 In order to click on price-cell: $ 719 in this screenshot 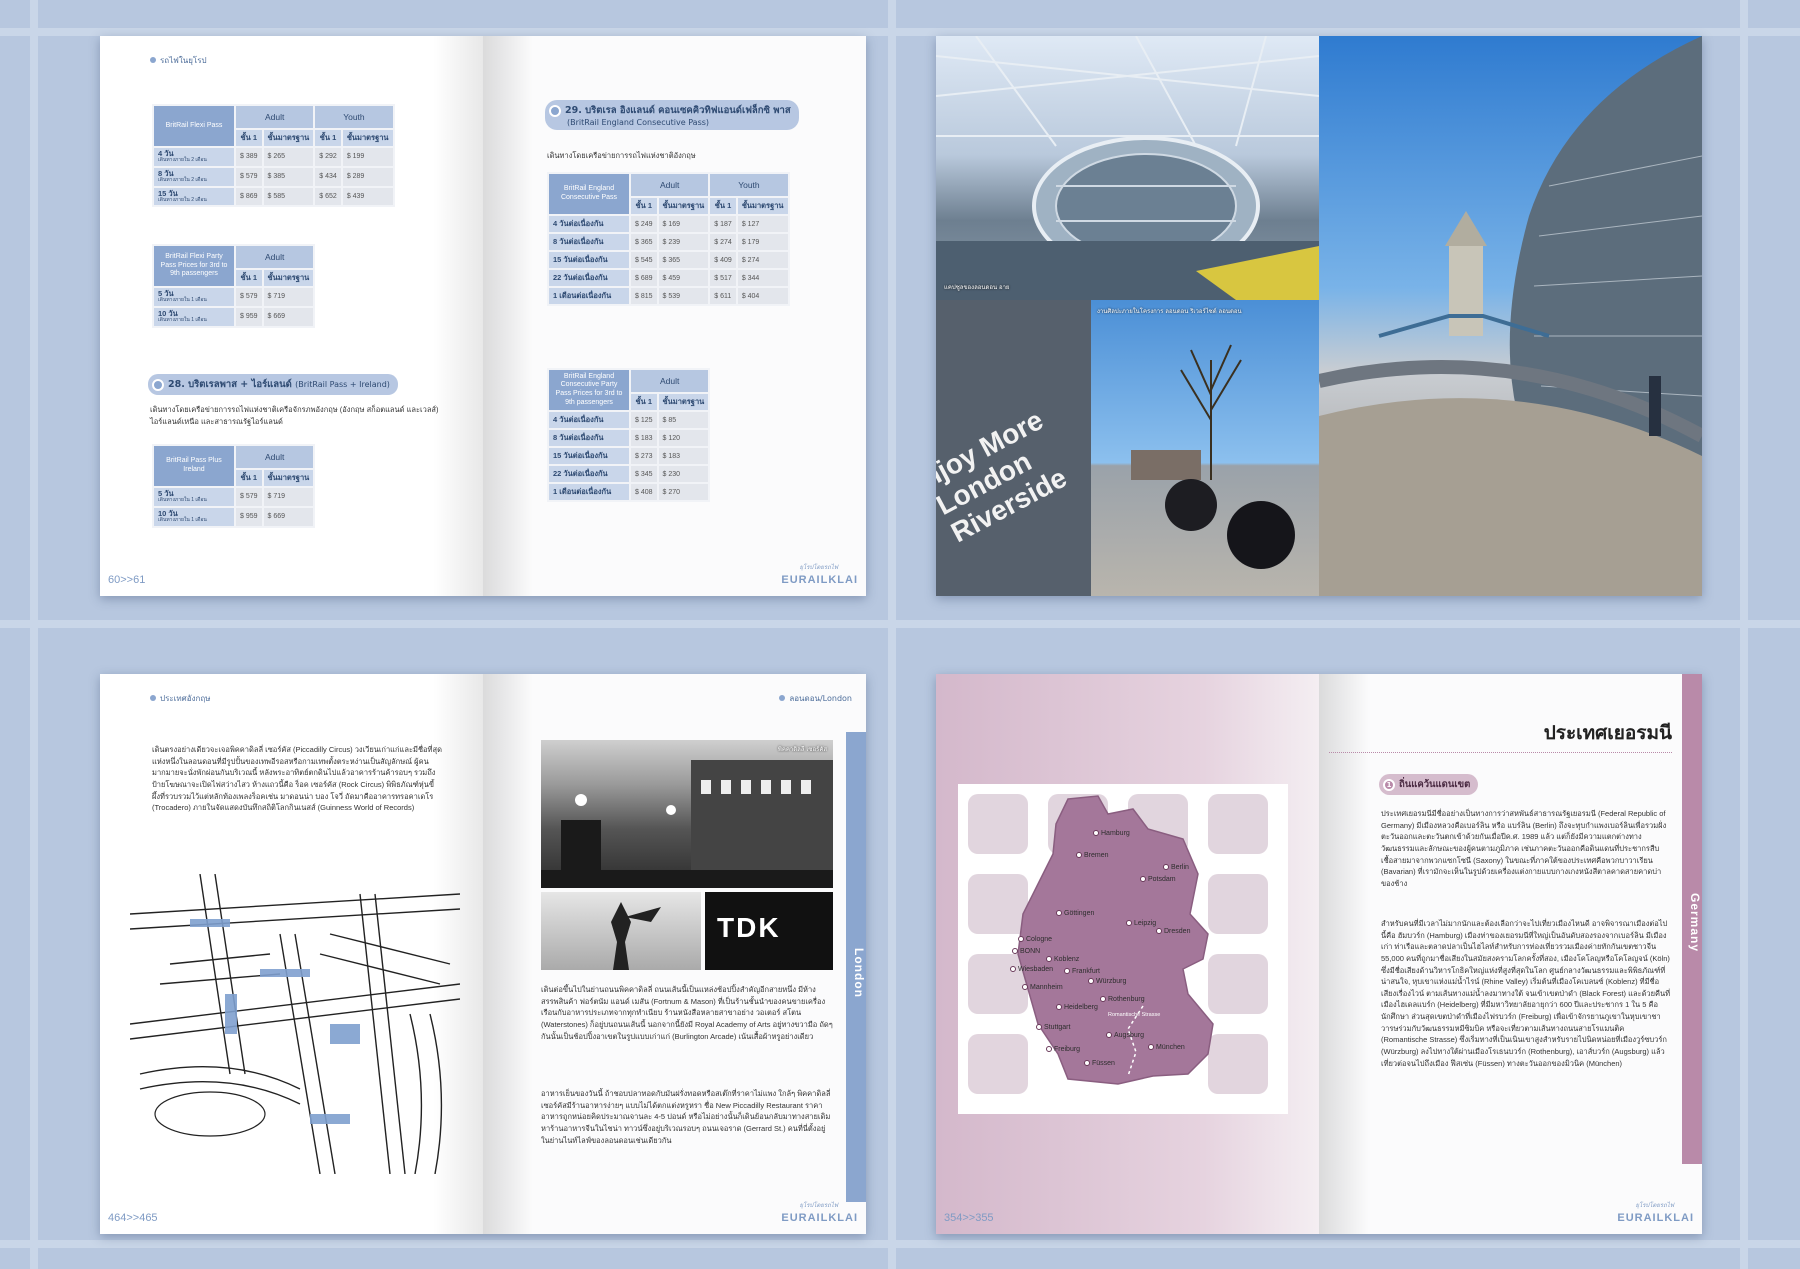, I will do `click(288, 297)`.